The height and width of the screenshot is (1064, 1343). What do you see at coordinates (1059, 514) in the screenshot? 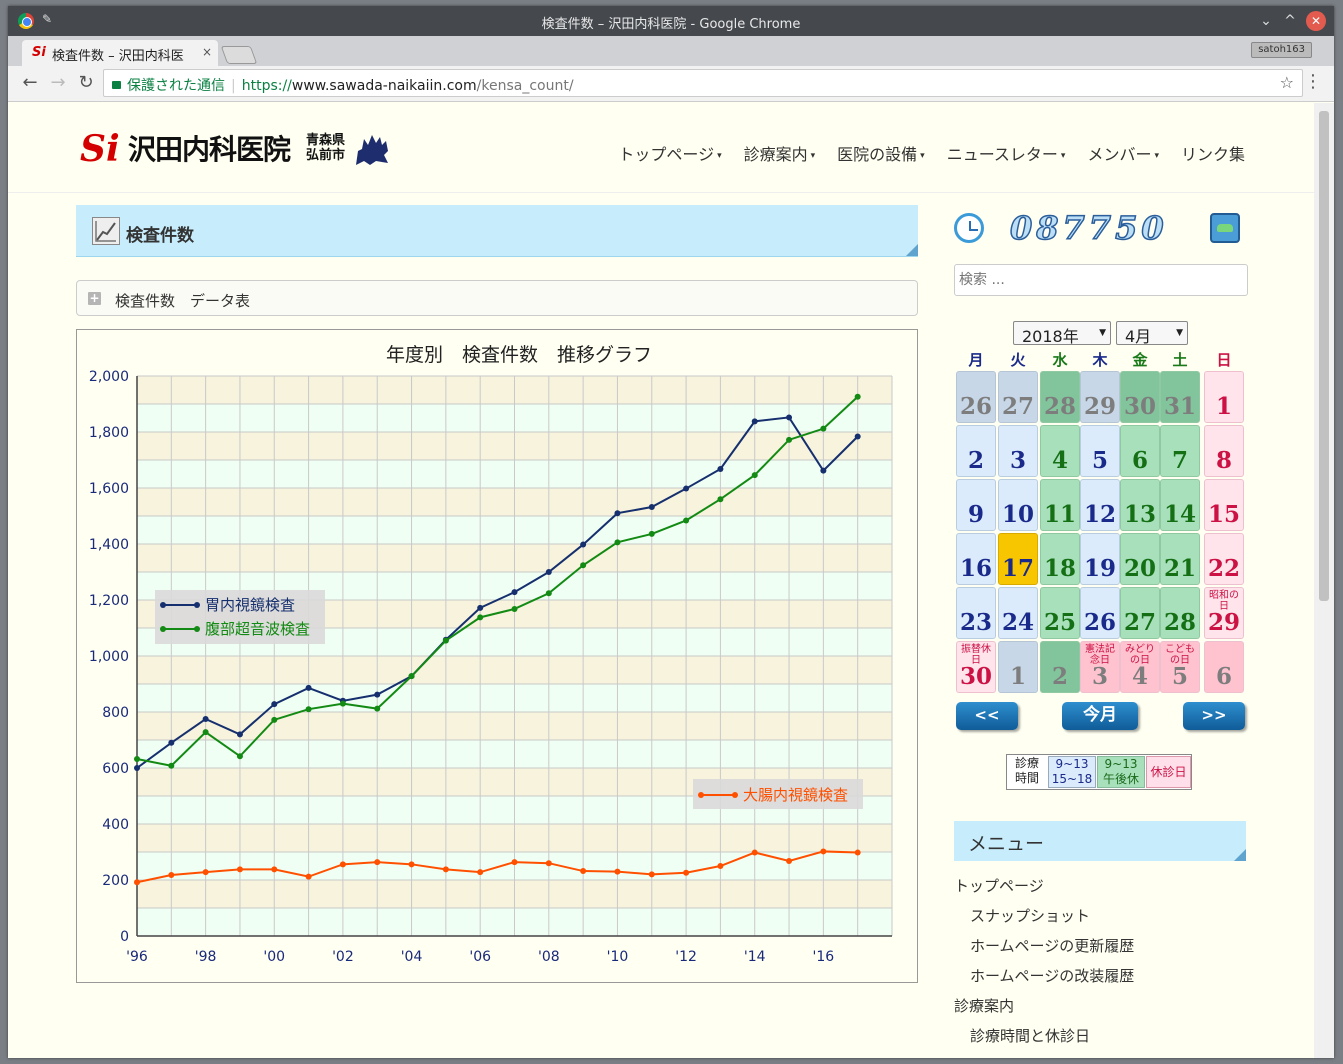
I see `day-number: 11` at bounding box center [1059, 514].